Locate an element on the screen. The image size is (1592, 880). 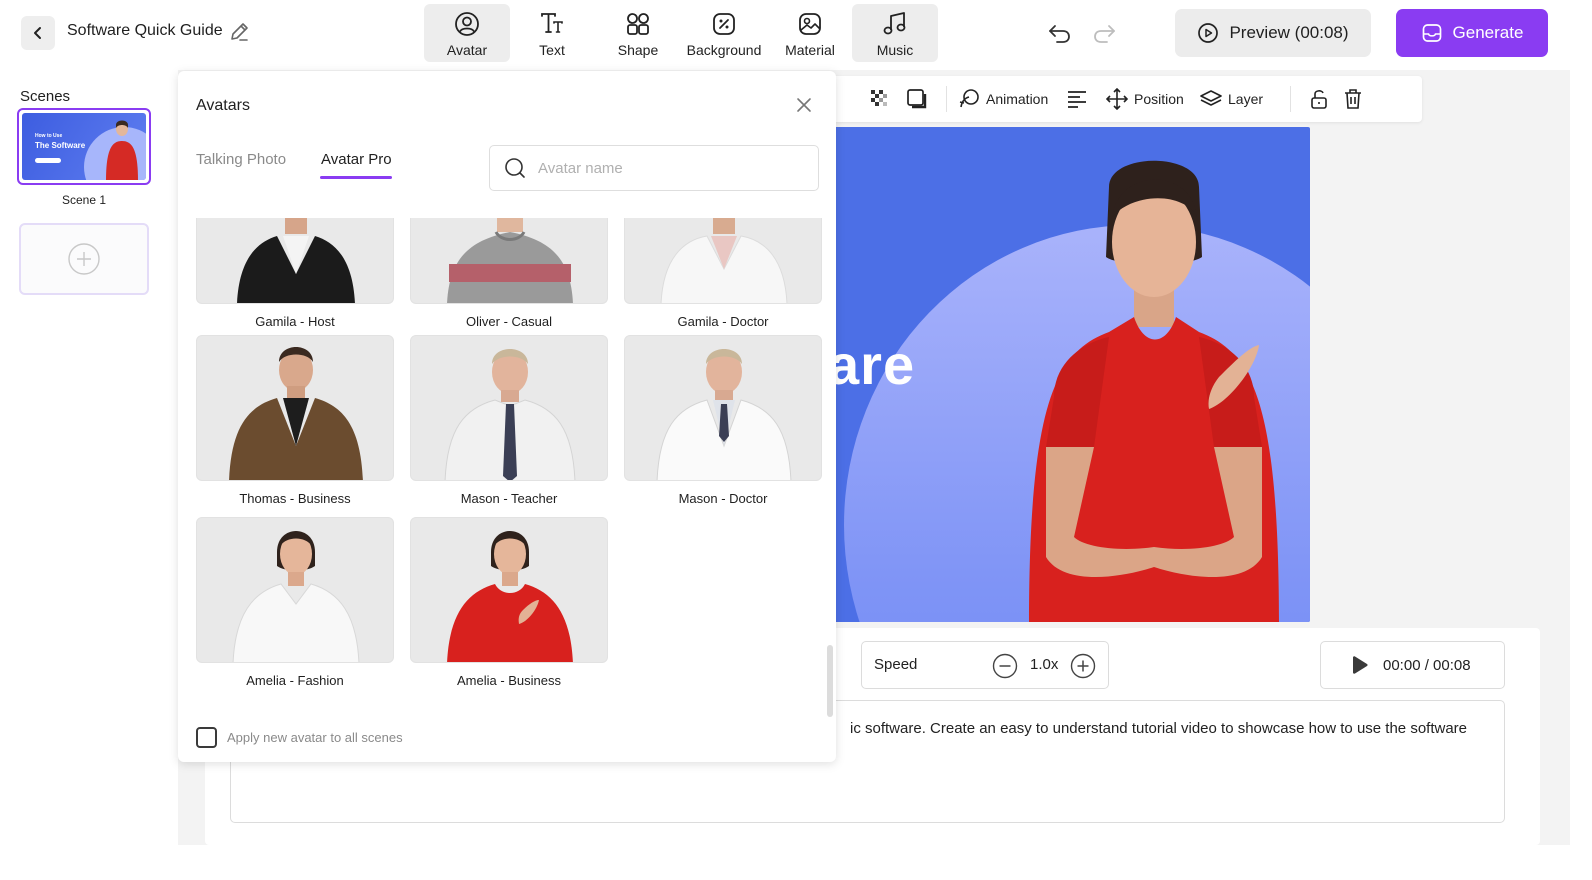
shadow-button is located at coordinates (917, 99).